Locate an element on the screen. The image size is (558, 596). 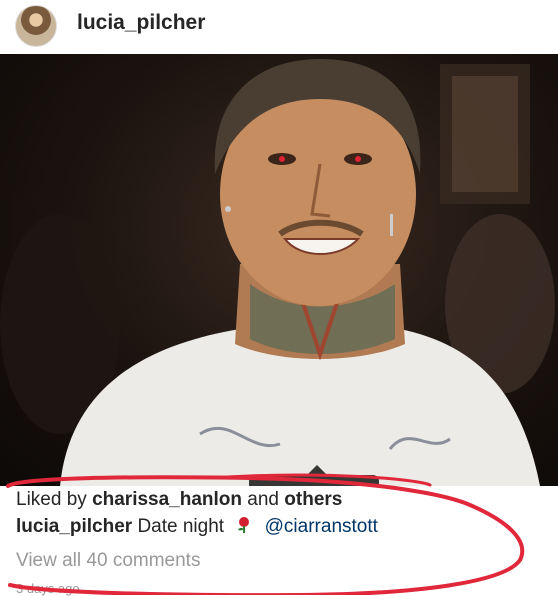
post-header: lucia_pilcher is located at coordinates (279, 27).